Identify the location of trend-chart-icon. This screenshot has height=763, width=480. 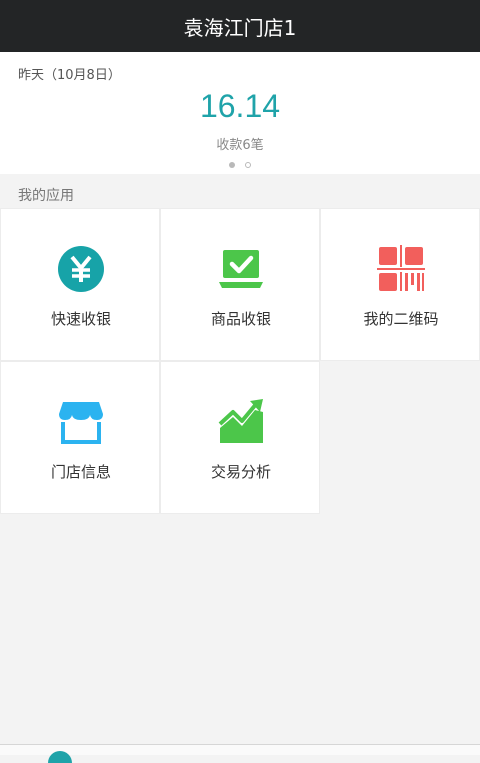
(240, 421).